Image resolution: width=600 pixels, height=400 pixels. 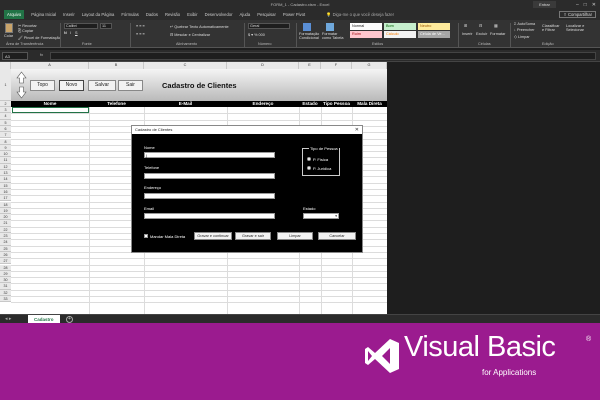 I want to click on email-input, so click(x=209, y=216).